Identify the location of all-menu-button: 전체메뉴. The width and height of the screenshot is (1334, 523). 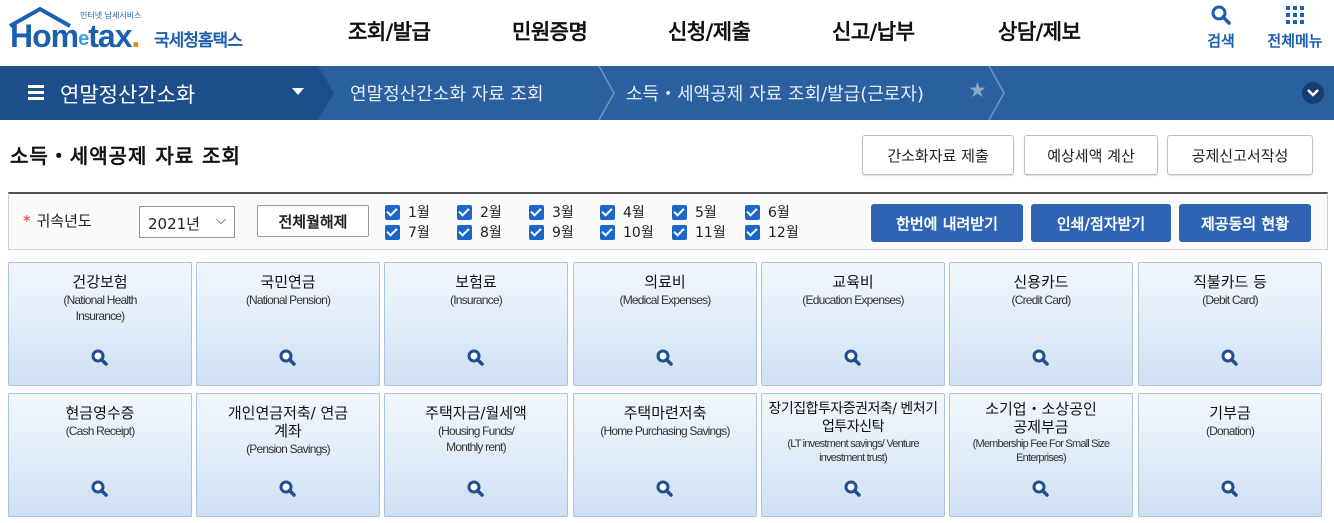
(1295, 27).